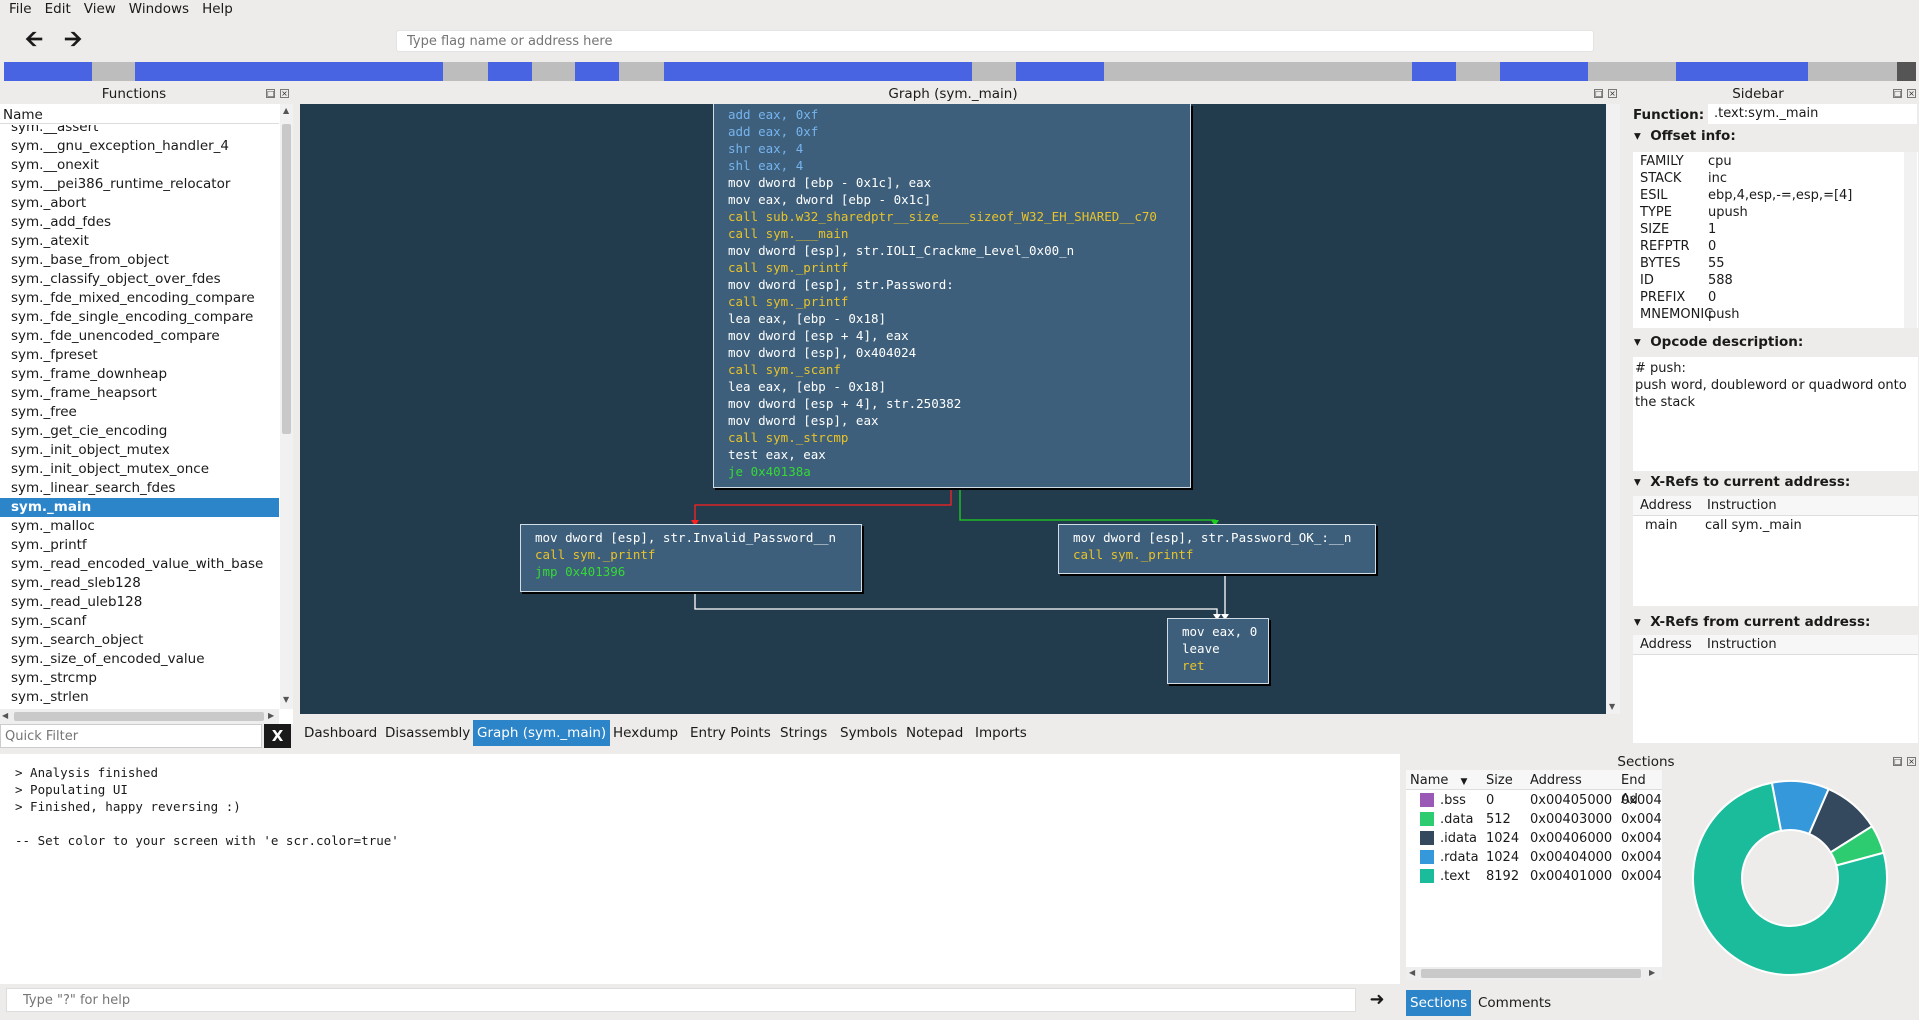 The image size is (1919, 1020). Describe the element at coordinates (1458, 838) in the screenshot. I see `section-name: .idata` at that location.